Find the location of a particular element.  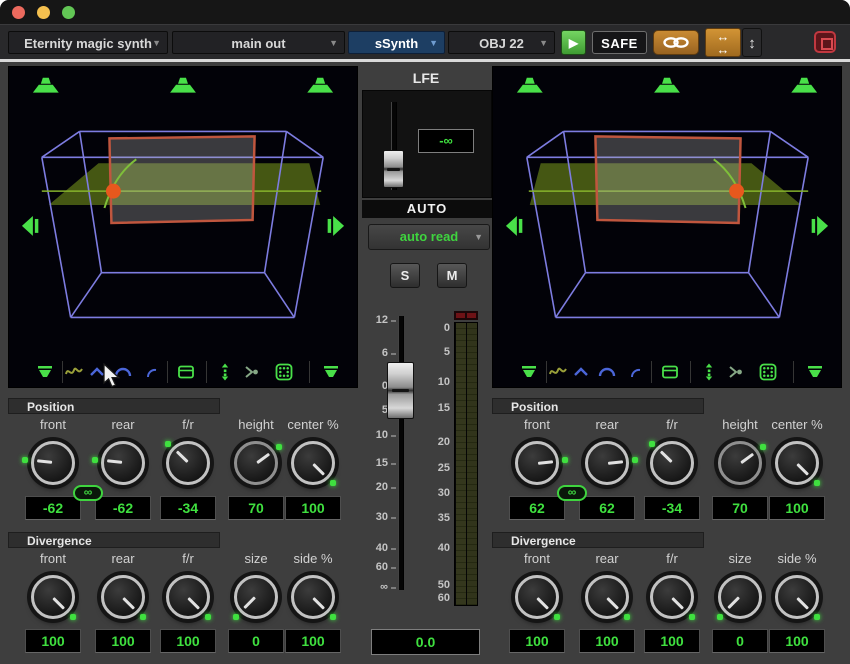

meter-clip-led is located at coordinates (466, 315).